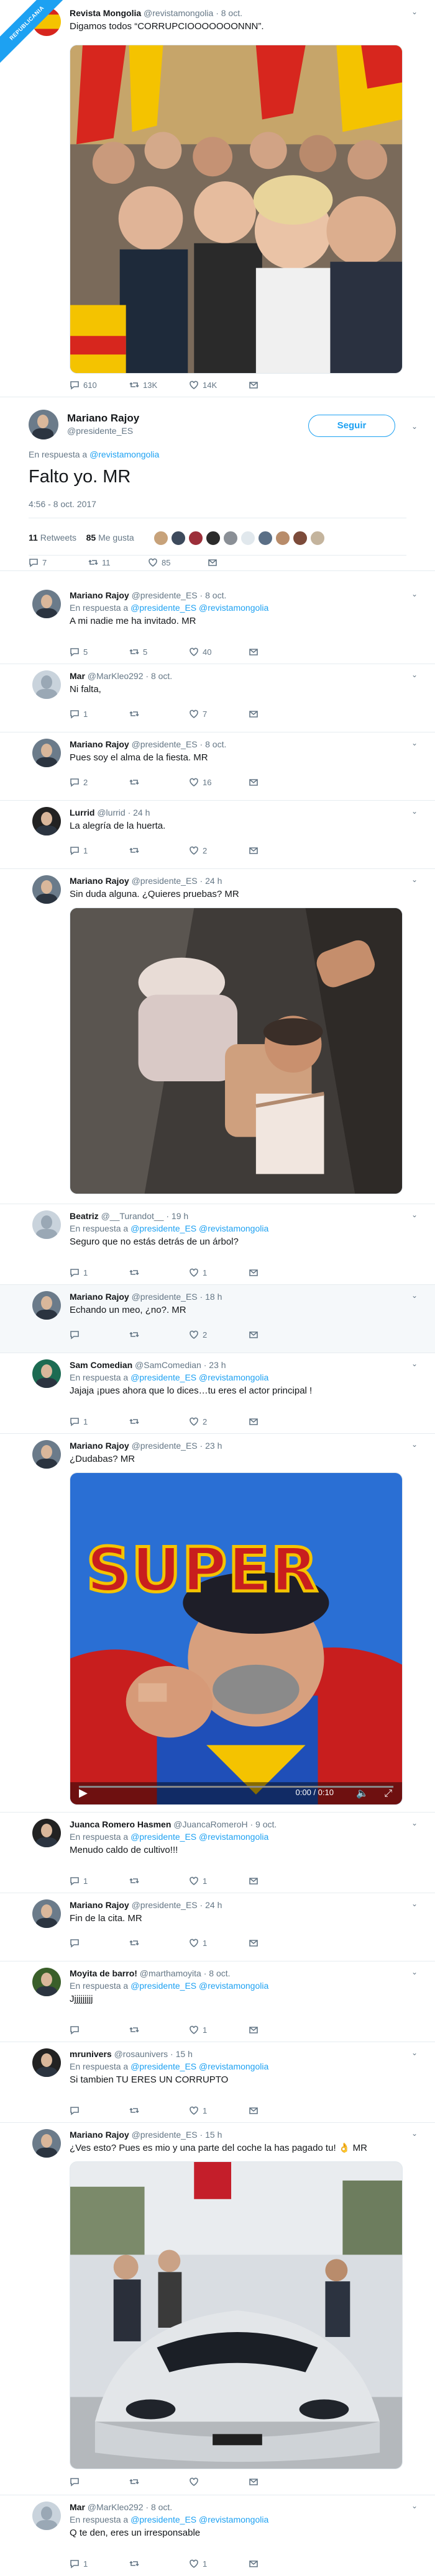  I want to click on reply-tweet: Mar @MarKleo292 · 8 oct. Ni falta, ⌄ 1 7, so click(217, 698).